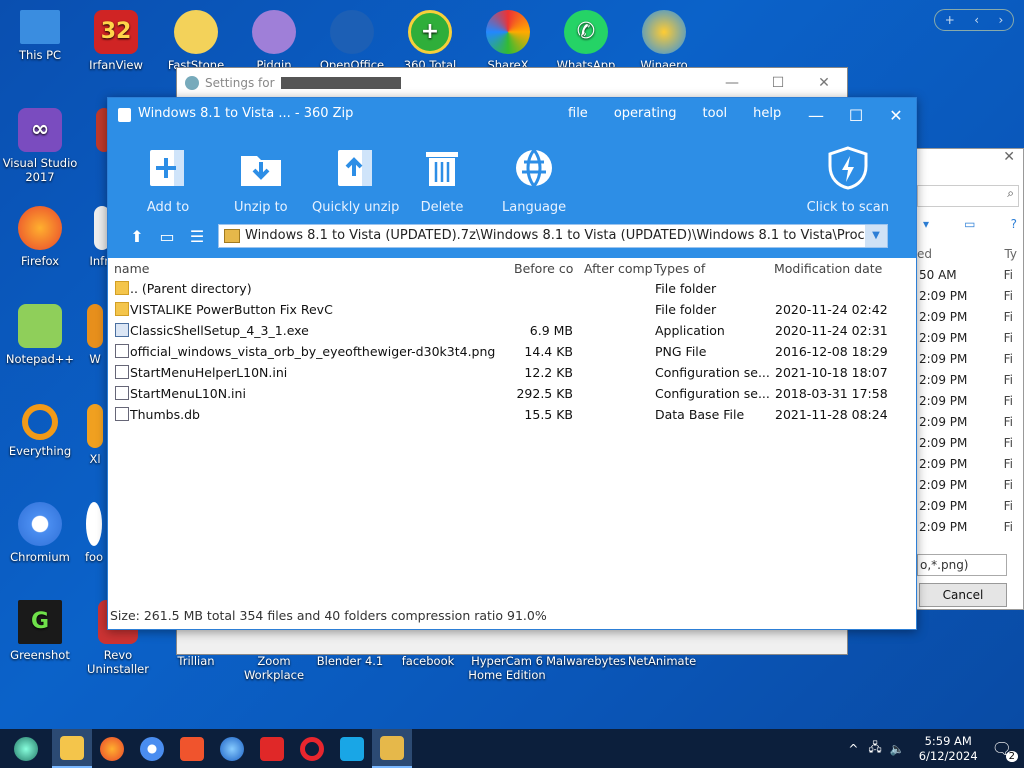 Image resolution: width=1024 pixels, height=768 pixels. Describe the element at coordinates (664, 41) in the screenshot. I see `desktop-icon-winaero: Winaero` at that location.